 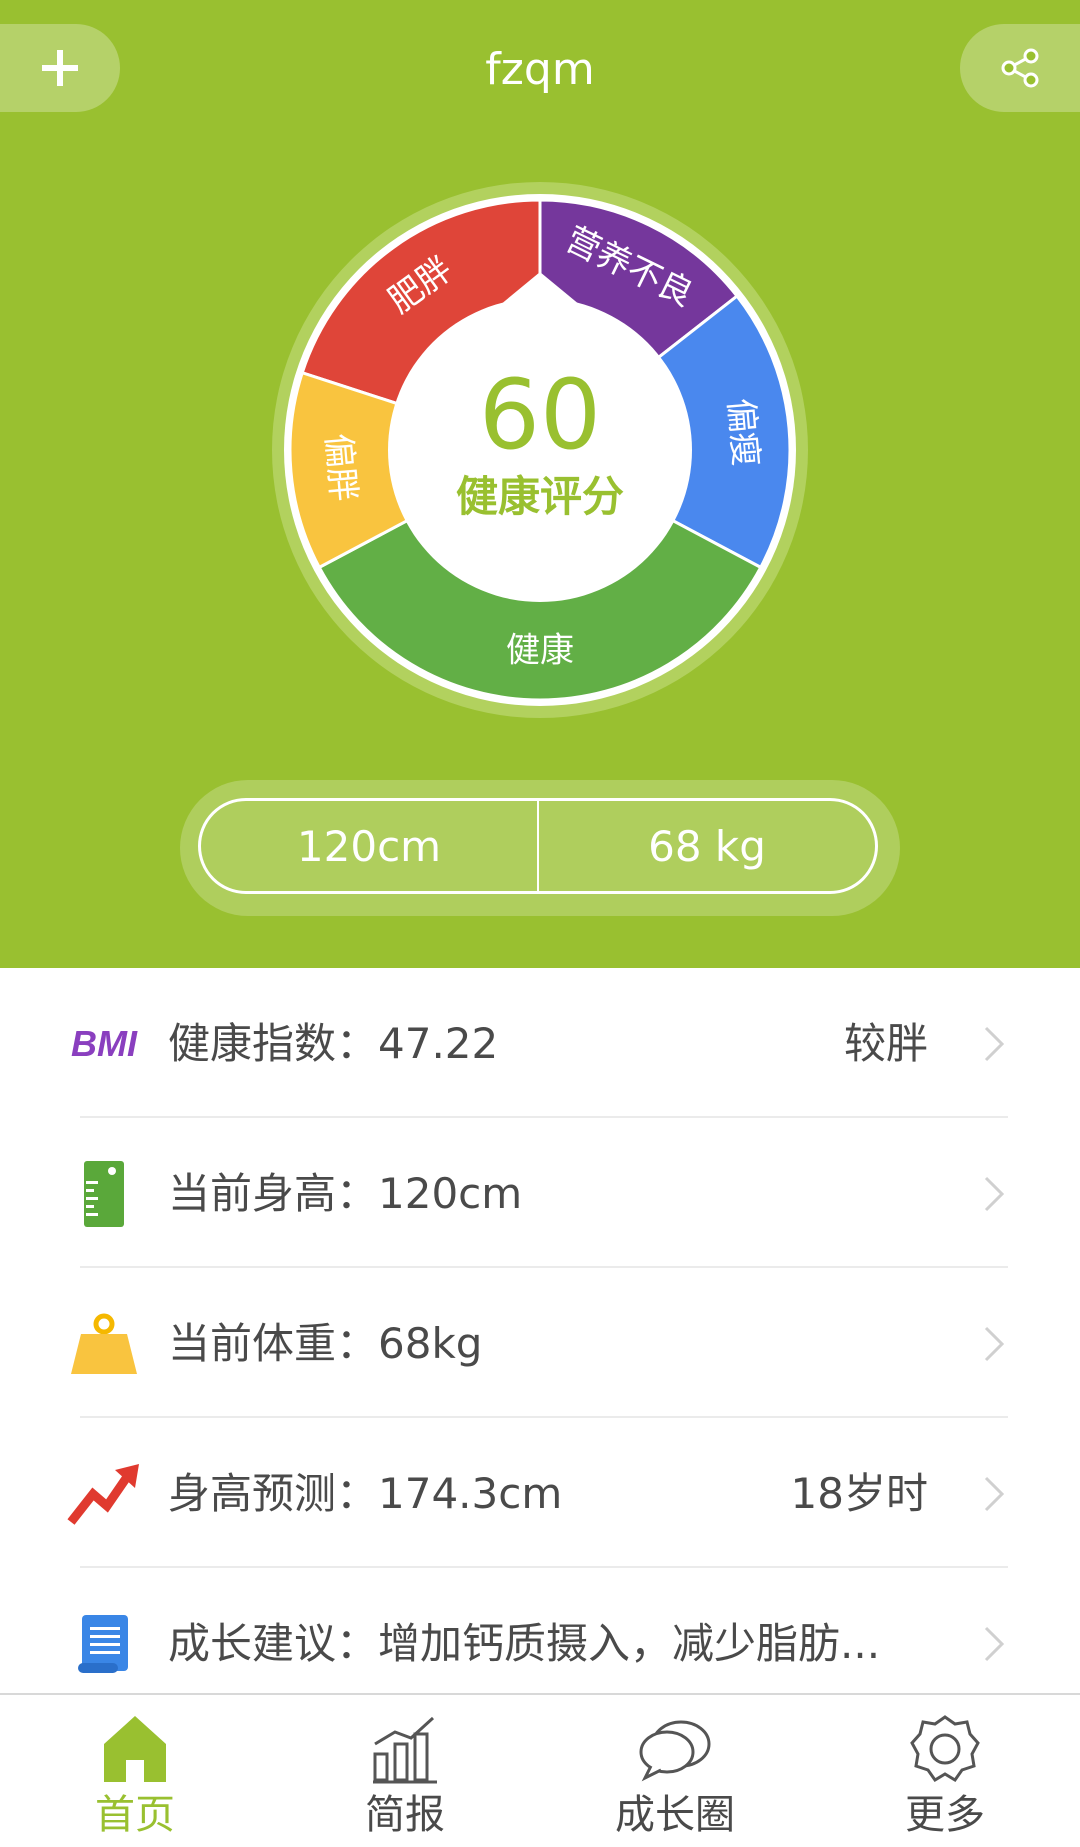 What do you see at coordinates (707, 846) in the screenshot?
I see `weight-display: 68 kg` at bounding box center [707, 846].